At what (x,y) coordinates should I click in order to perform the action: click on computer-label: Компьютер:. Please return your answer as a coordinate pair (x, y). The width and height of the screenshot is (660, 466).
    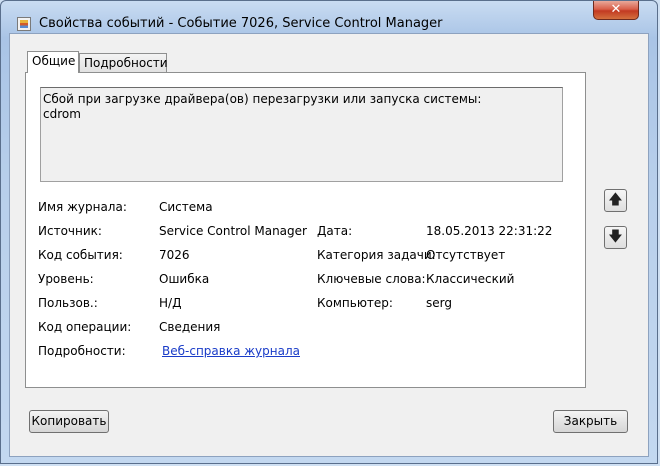
    Looking at the image, I should click on (355, 303).